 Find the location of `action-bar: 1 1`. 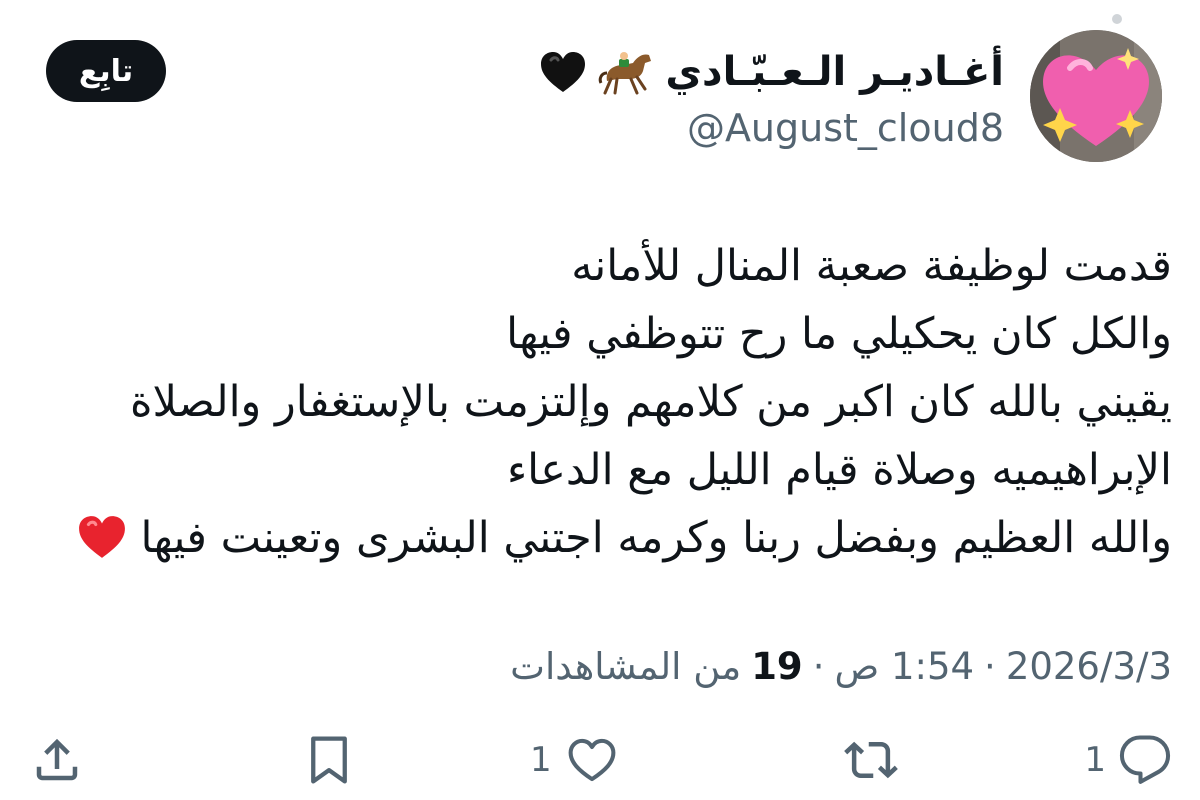

action-bar: 1 1 is located at coordinates (600, 760).